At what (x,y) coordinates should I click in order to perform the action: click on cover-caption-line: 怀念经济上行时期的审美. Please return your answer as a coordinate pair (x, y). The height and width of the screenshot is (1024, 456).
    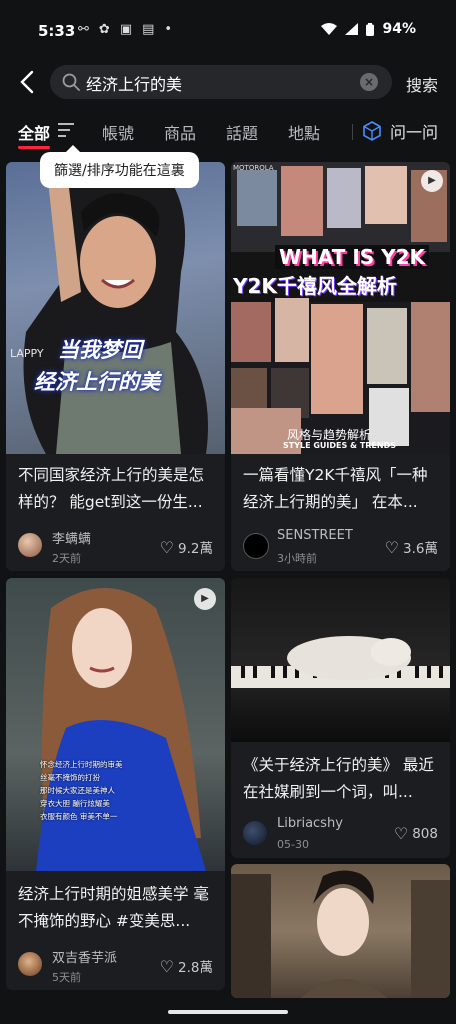
    Looking at the image, I should click on (81, 764).